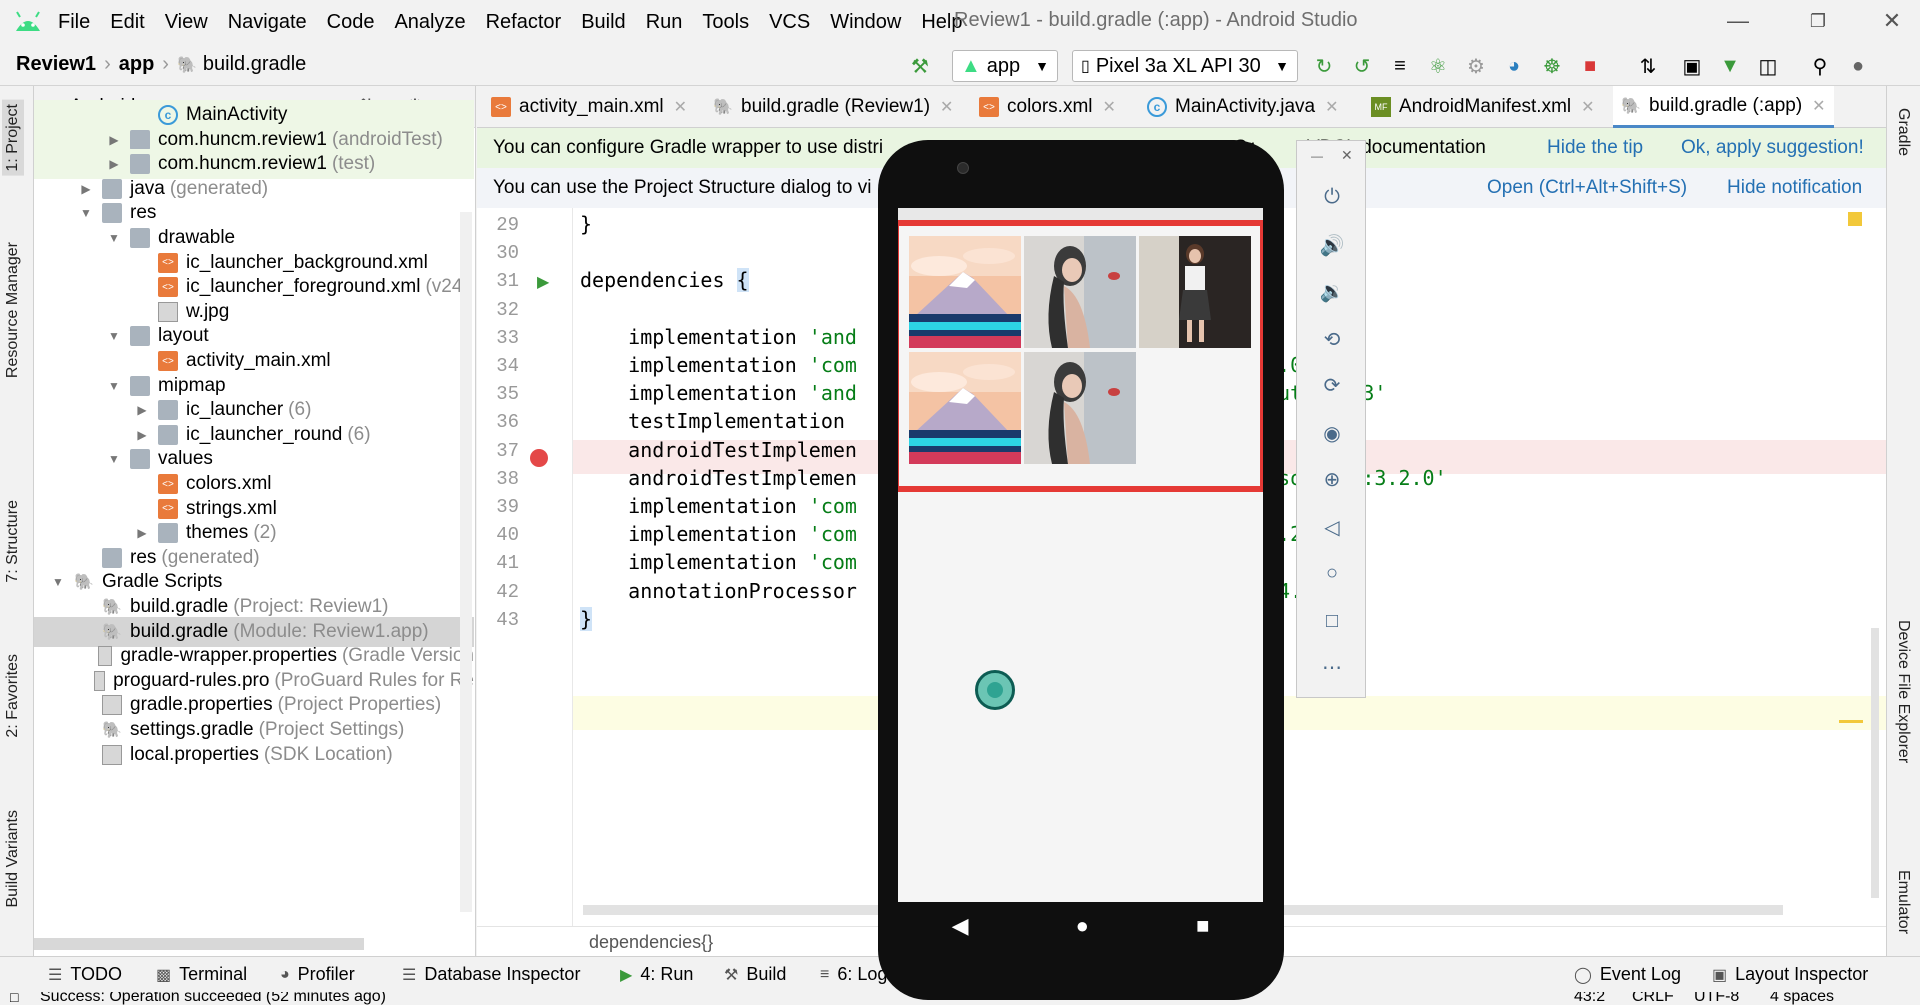 This screenshot has width=1920, height=1005. What do you see at coordinates (1047, 107) in the screenshot?
I see `tab-colors: <> colors.xml ✕` at bounding box center [1047, 107].